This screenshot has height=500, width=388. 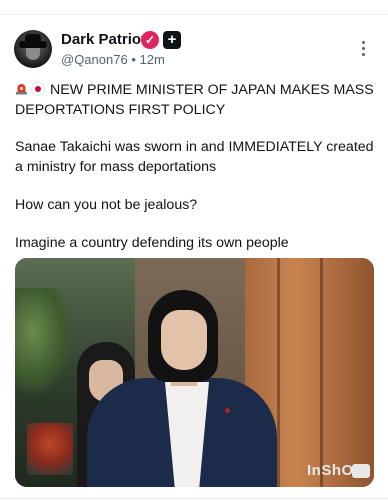 I want to click on author-handle: @Qanon76, so click(x=94, y=59).